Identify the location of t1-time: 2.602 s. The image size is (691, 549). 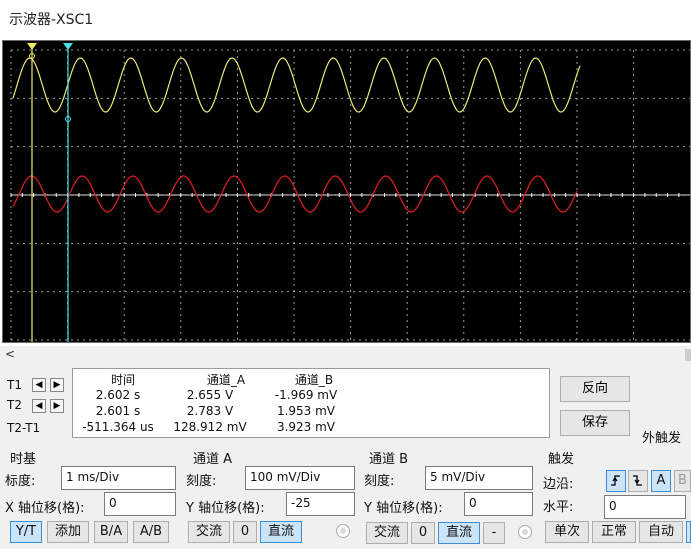
(118, 395).